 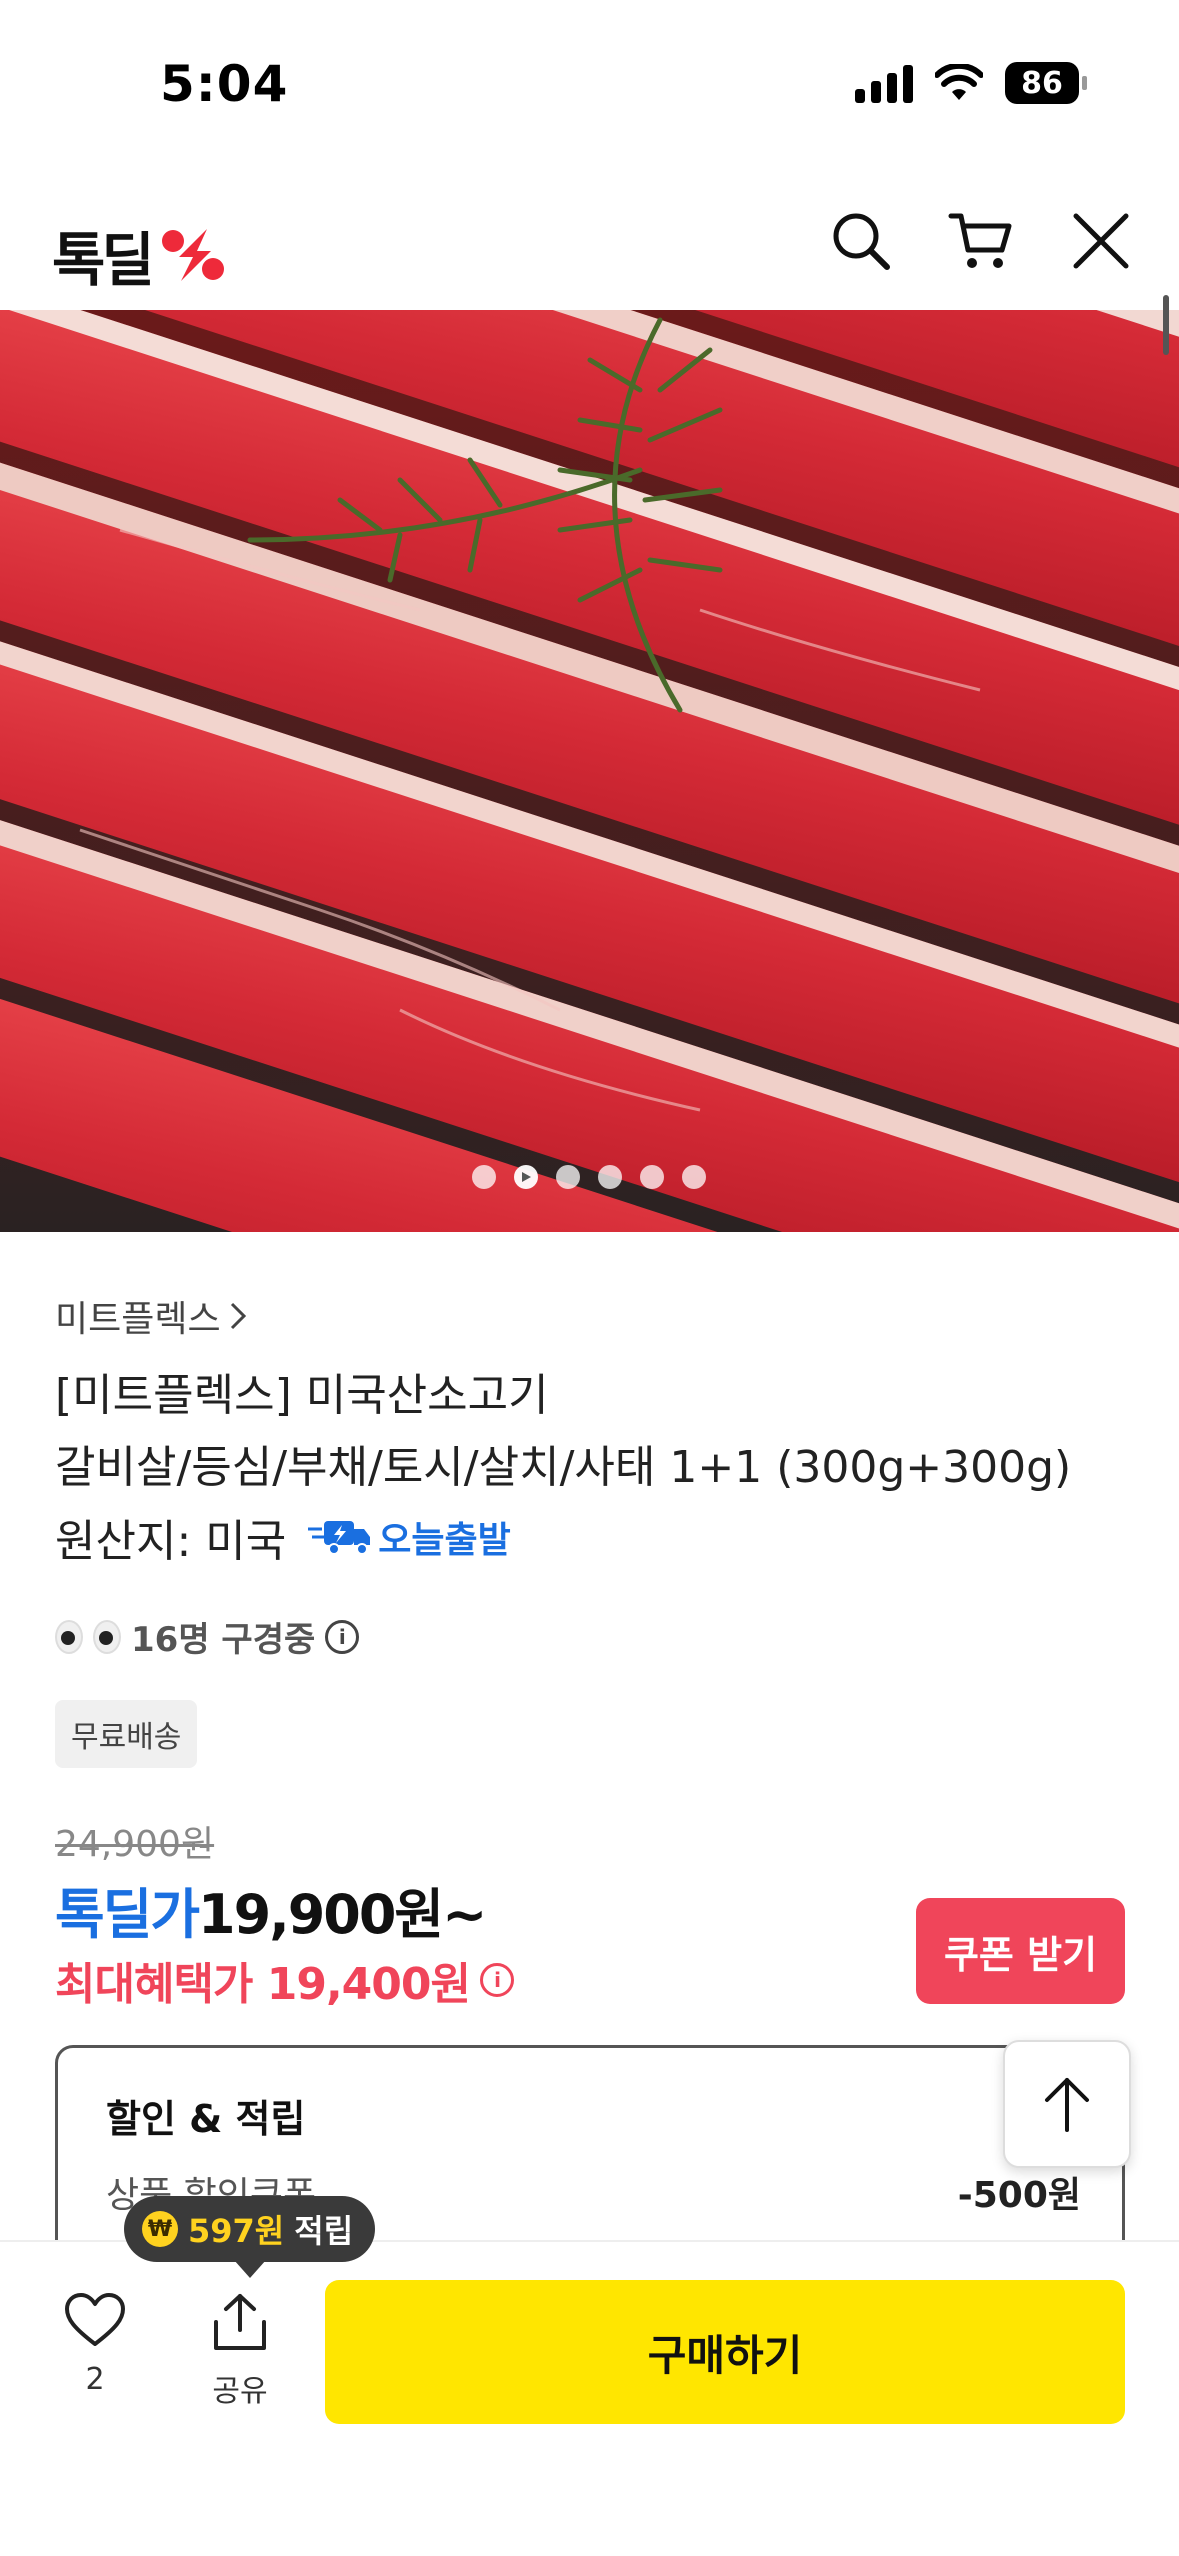 I want to click on logo-text: 톡딜, so click(x=103, y=260).